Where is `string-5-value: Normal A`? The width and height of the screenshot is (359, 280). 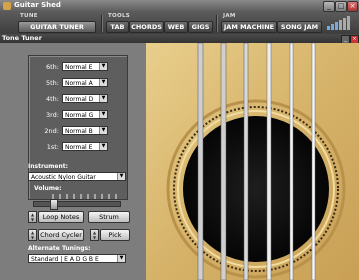
string-5-value: Normal A is located at coordinates (79, 83).